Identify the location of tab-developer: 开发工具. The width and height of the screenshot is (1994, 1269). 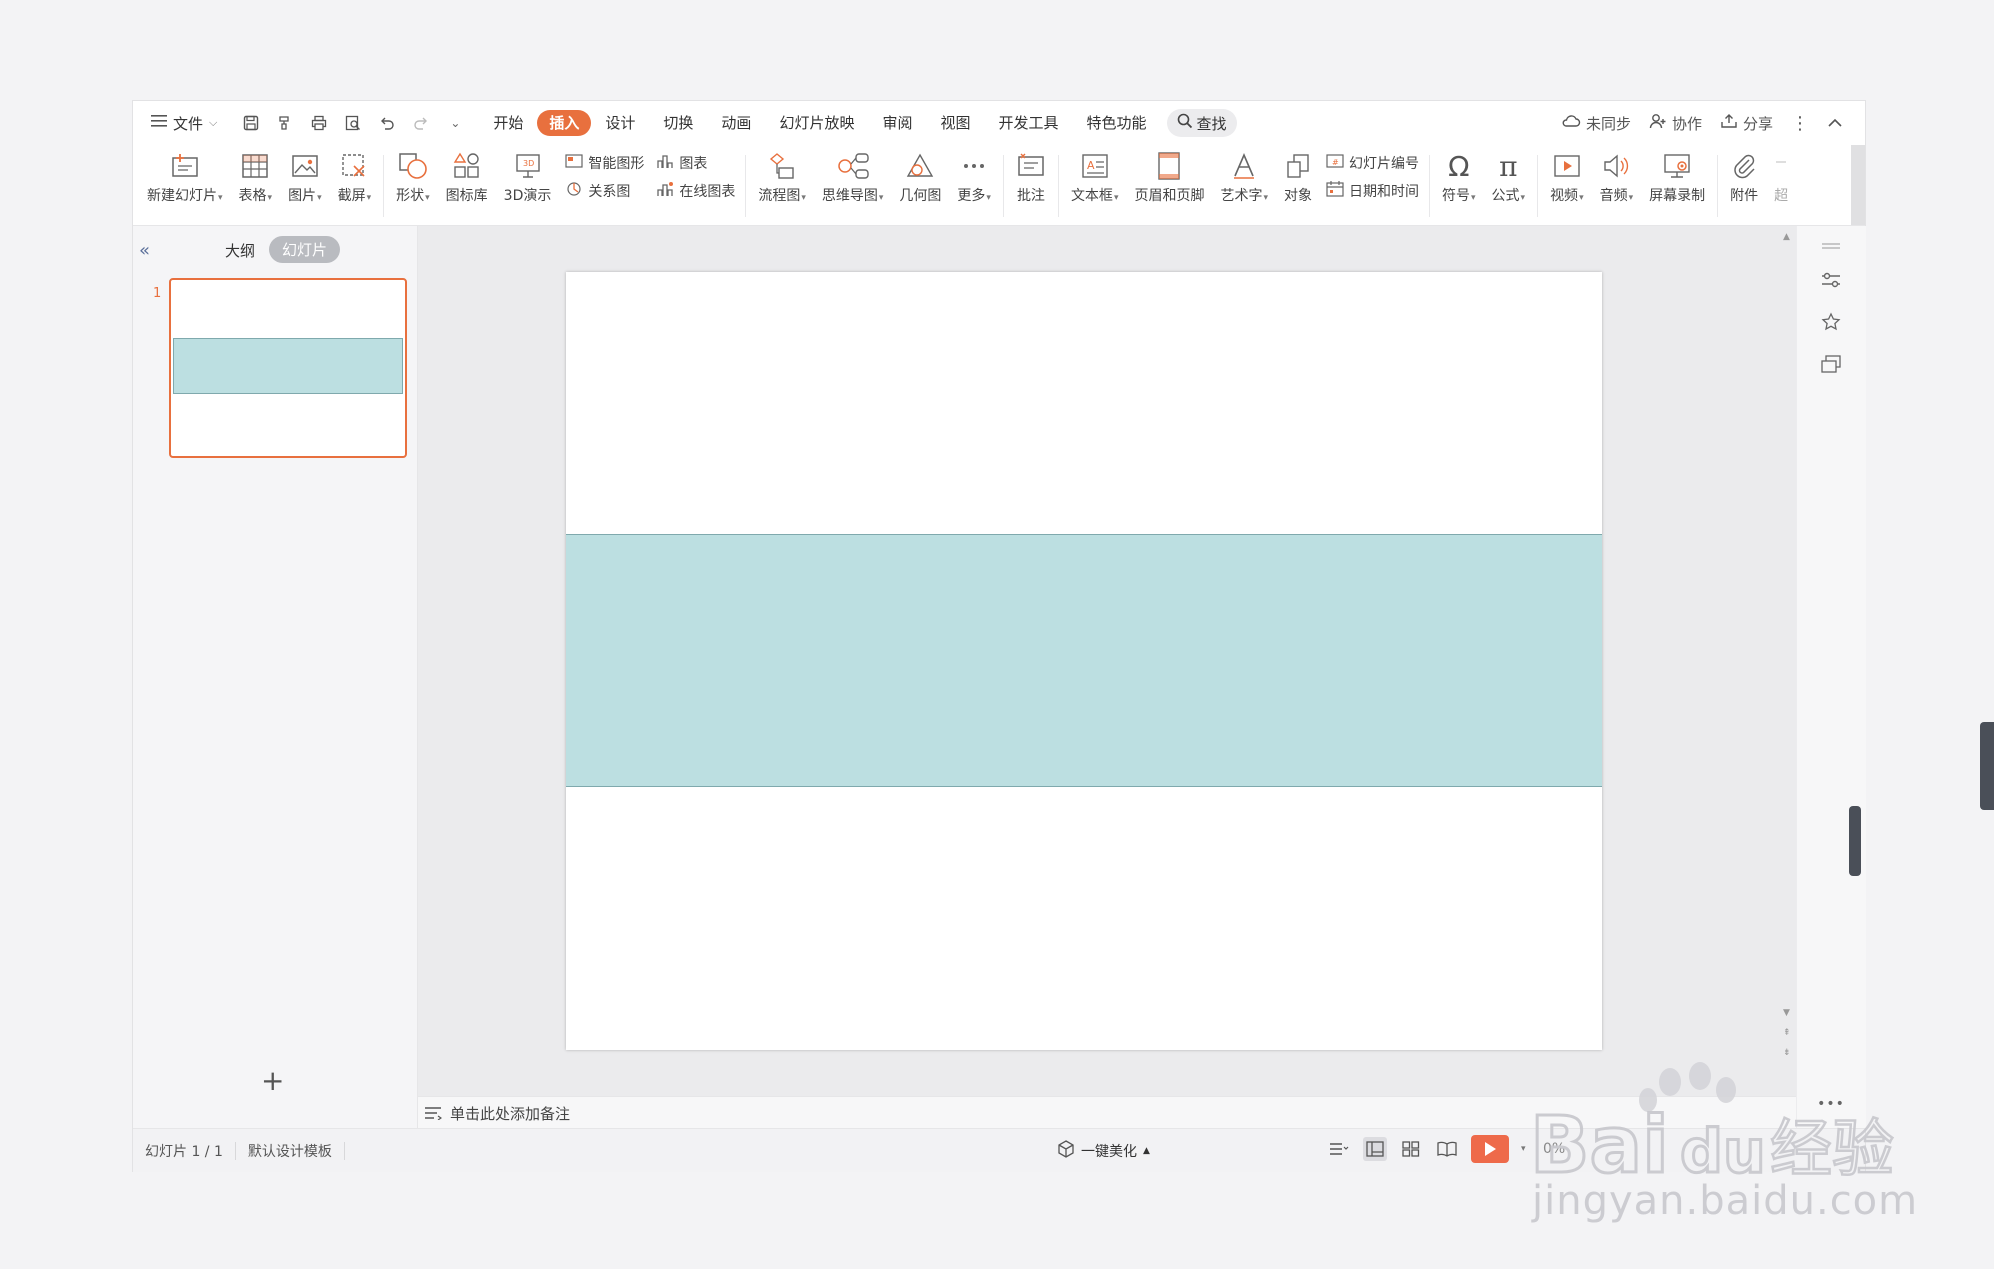
(1028, 123).